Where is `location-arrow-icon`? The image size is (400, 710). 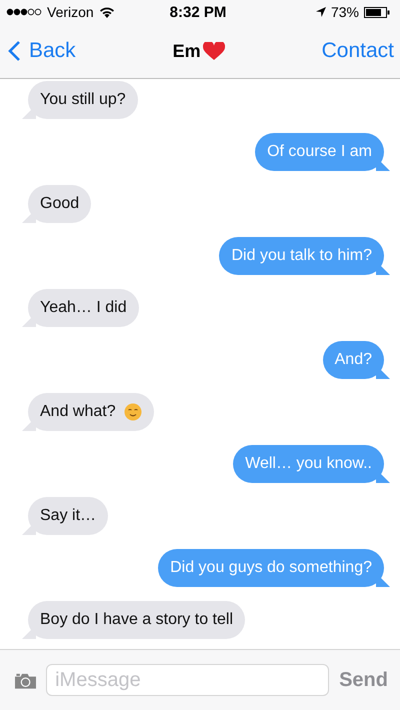 location-arrow-icon is located at coordinates (321, 12).